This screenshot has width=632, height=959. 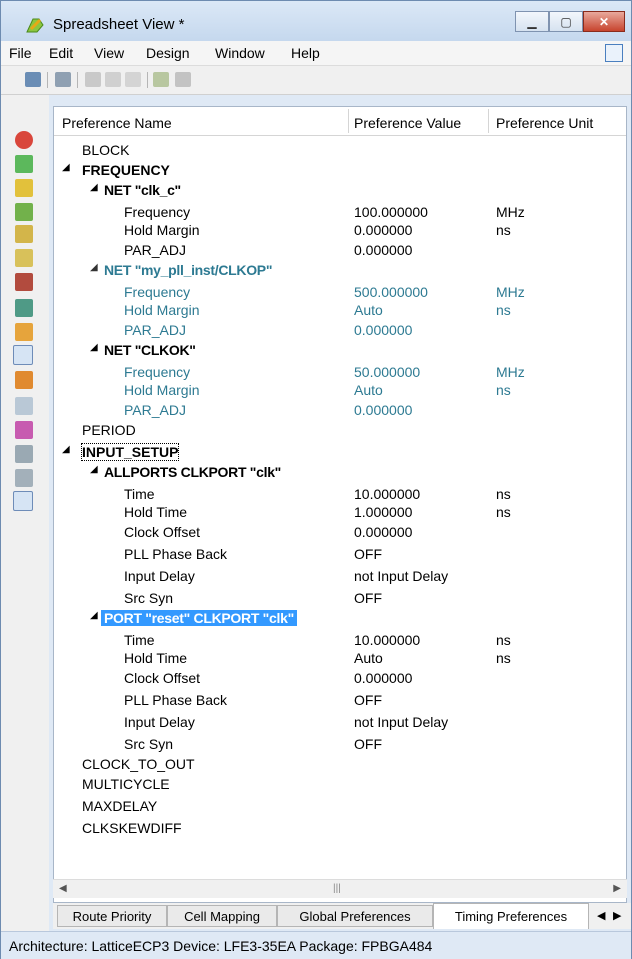 I want to click on table-row: Hold Time 1.000000 ns, so click(x=340, y=514).